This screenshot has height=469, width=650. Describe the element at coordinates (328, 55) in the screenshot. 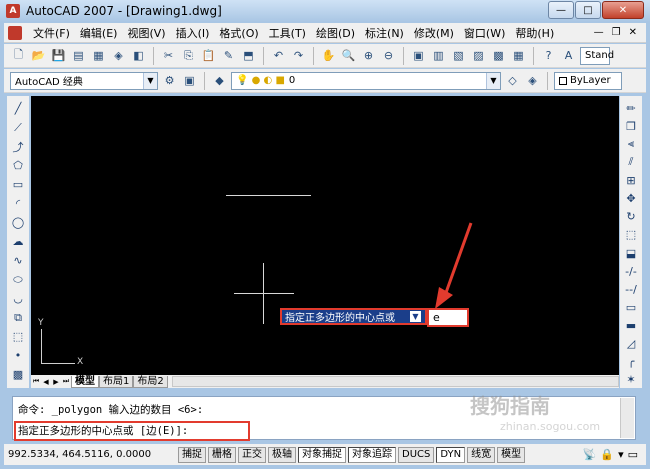

I see `pan-icon: ✋` at that location.